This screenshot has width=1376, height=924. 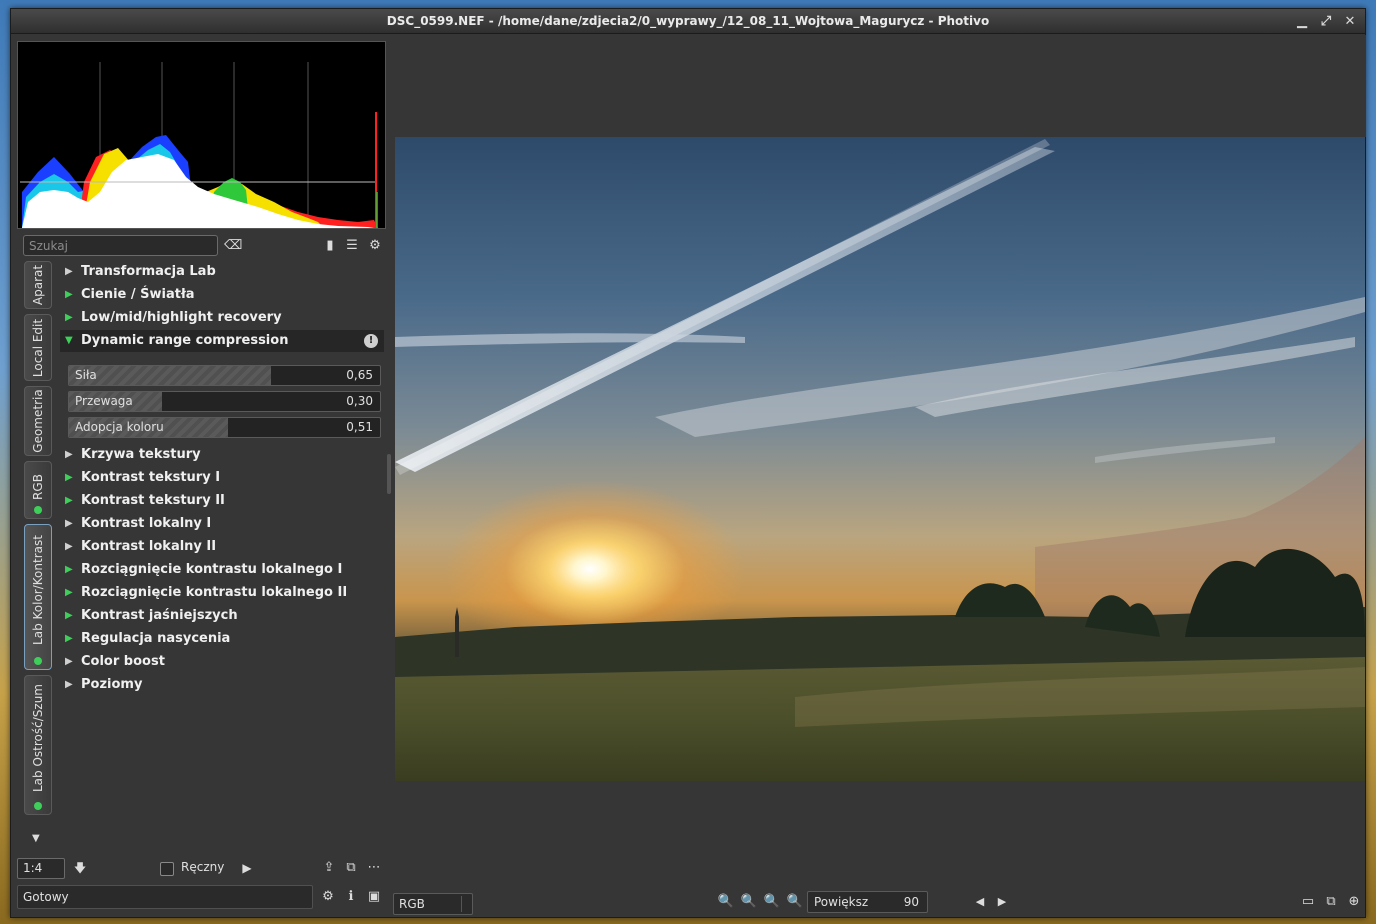 What do you see at coordinates (233, 246) in the screenshot?
I see `clear-search-icon: ⌫` at bounding box center [233, 246].